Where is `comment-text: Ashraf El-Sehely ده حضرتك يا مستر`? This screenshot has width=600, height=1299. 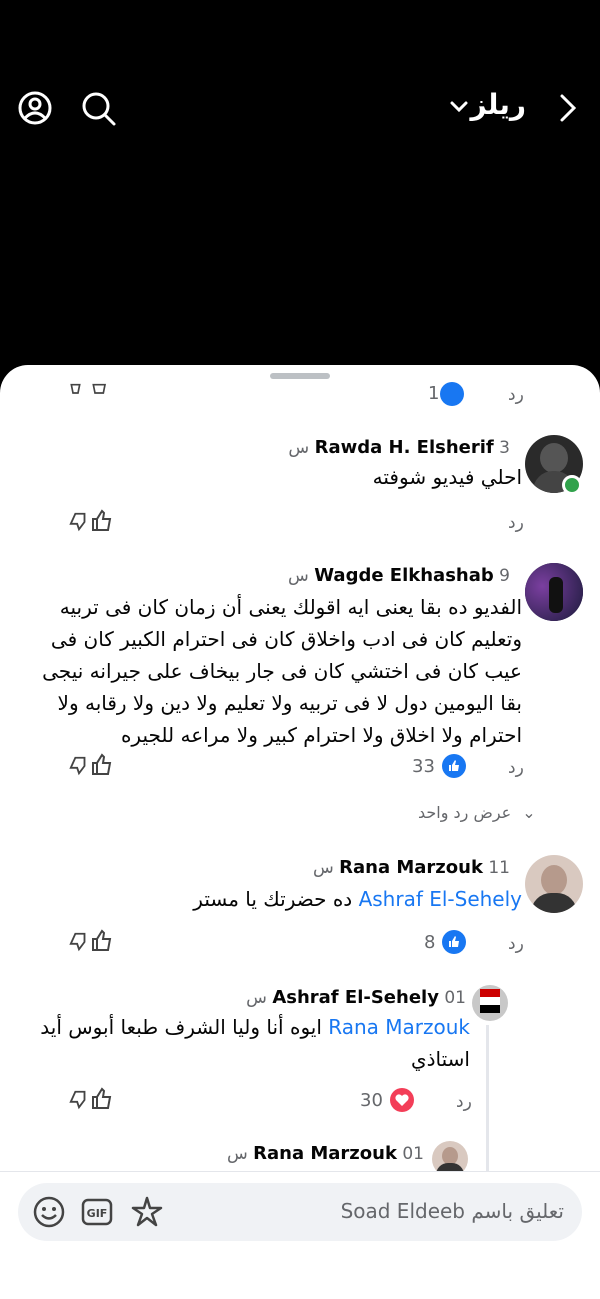 comment-text: Ashraf El-Sehely ده حضرتك يا مستر is located at coordinates (292, 899).